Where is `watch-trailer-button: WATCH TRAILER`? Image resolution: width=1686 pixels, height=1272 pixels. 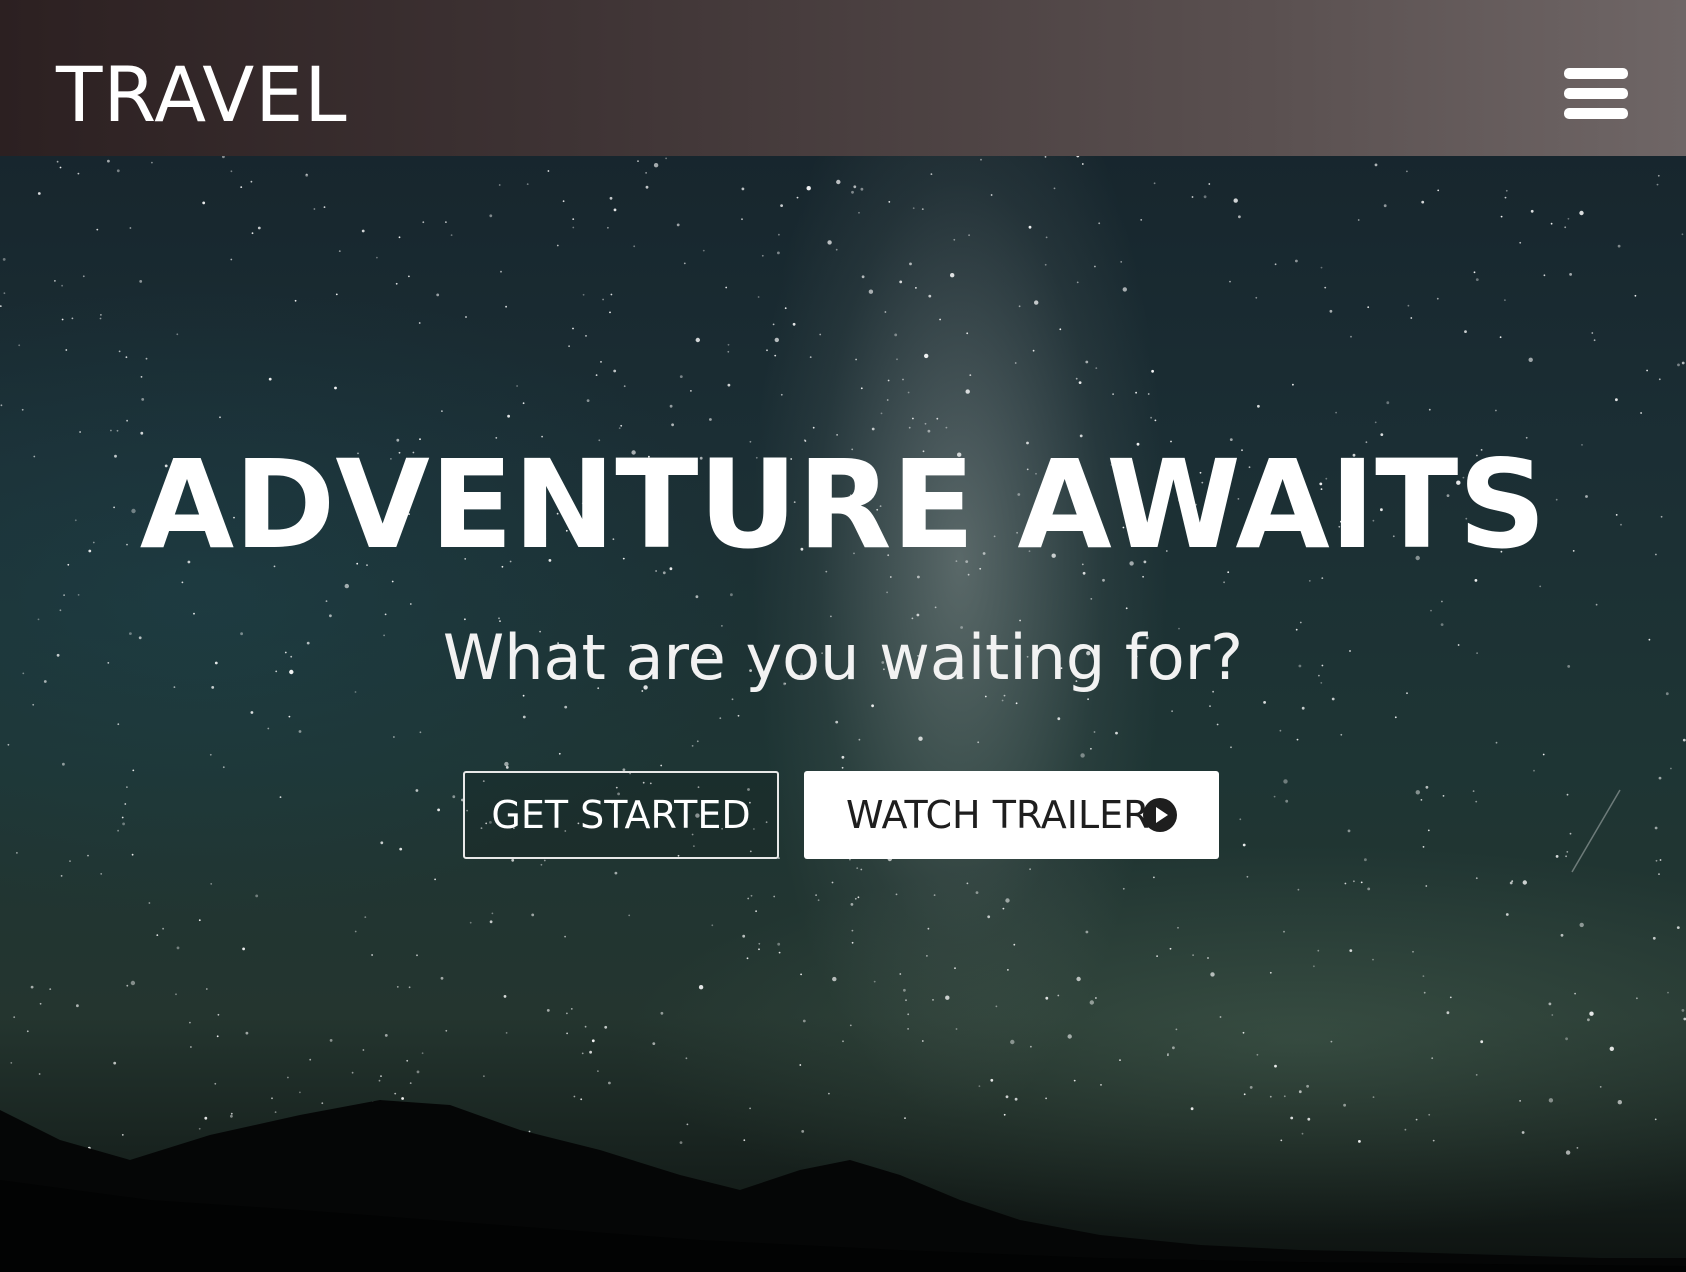 watch-trailer-button: WATCH TRAILER is located at coordinates (1011, 815).